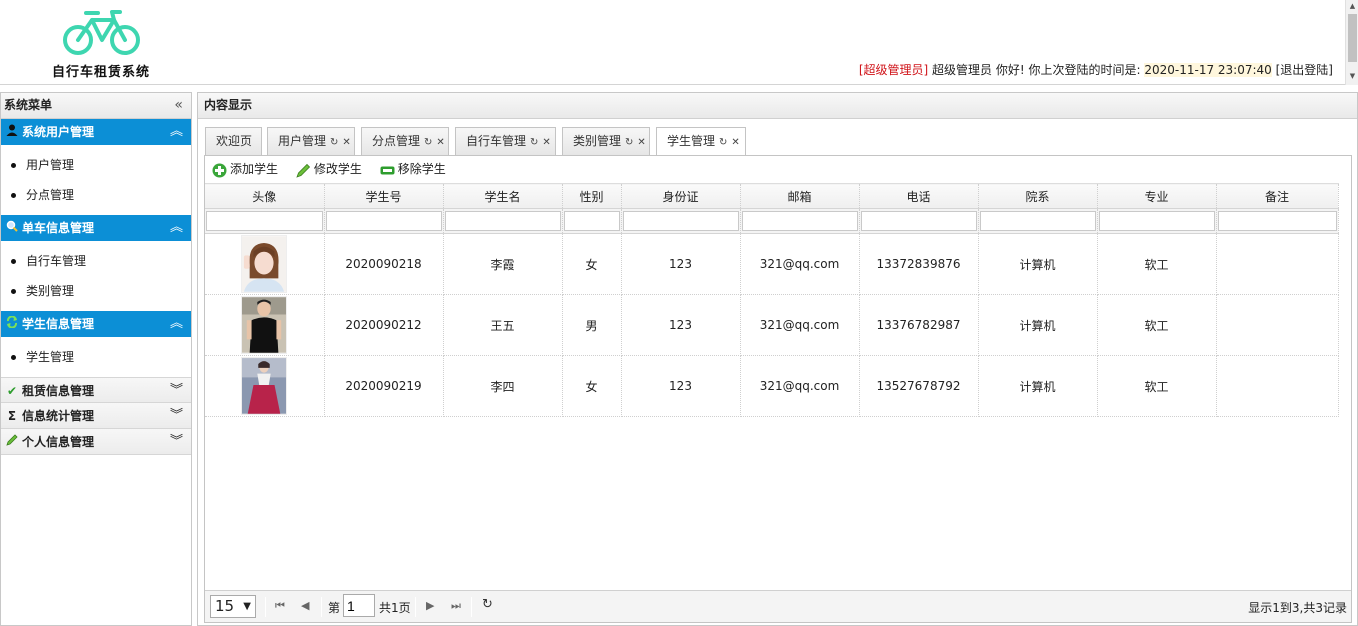  What do you see at coordinates (305, 605) in the screenshot?
I see `prev-page-icon: ◀` at bounding box center [305, 605].